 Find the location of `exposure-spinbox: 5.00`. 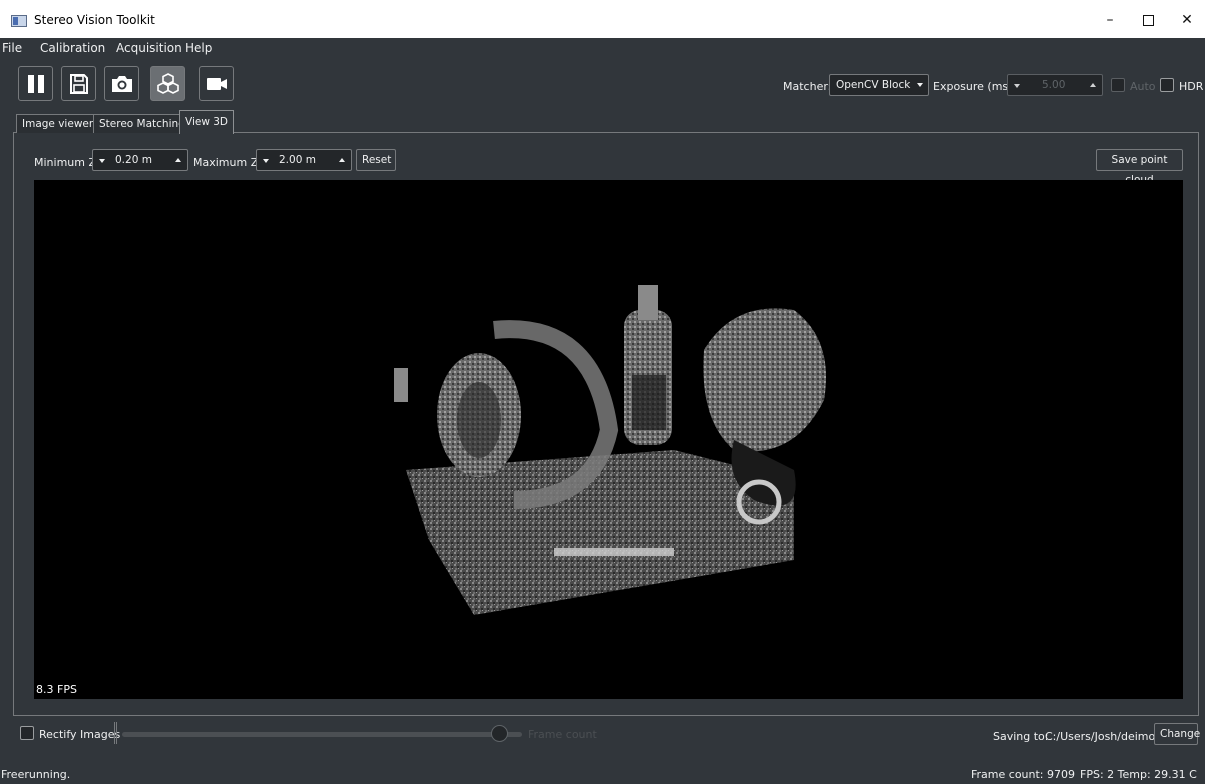

exposure-spinbox: 5.00 is located at coordinates (1055, 85).